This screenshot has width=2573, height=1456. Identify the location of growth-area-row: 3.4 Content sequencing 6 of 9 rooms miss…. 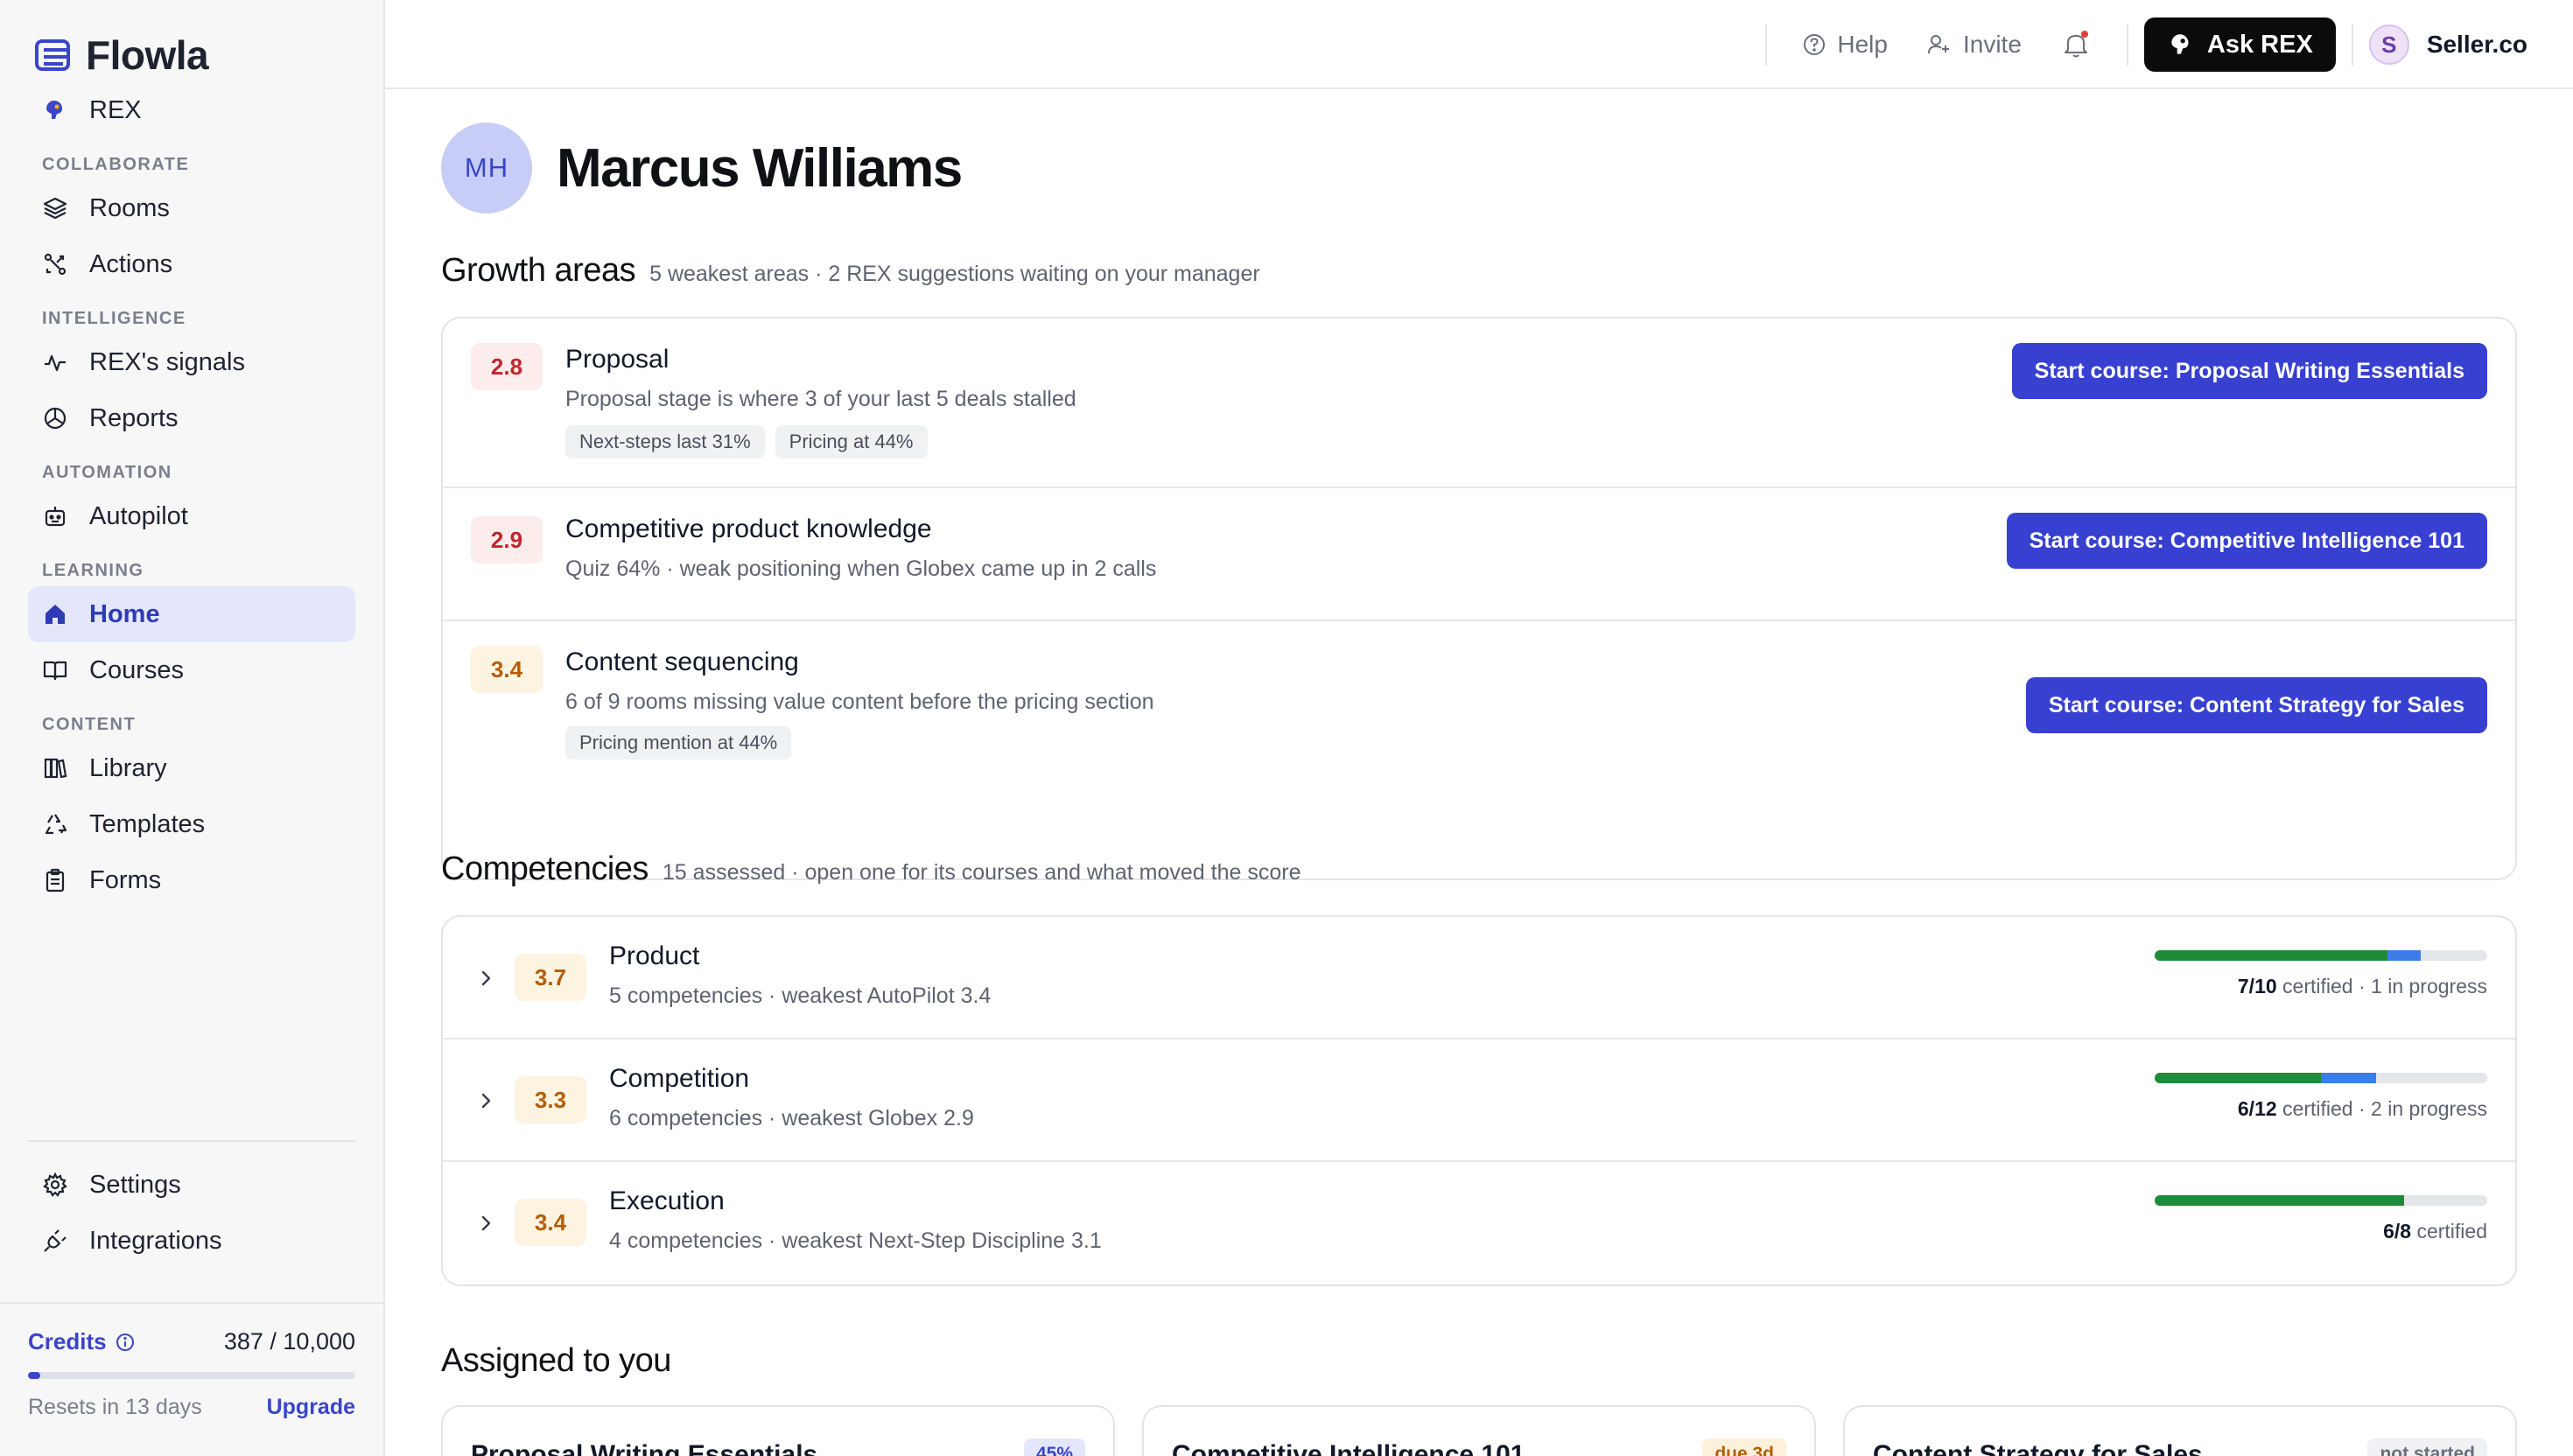
(1479, 706).